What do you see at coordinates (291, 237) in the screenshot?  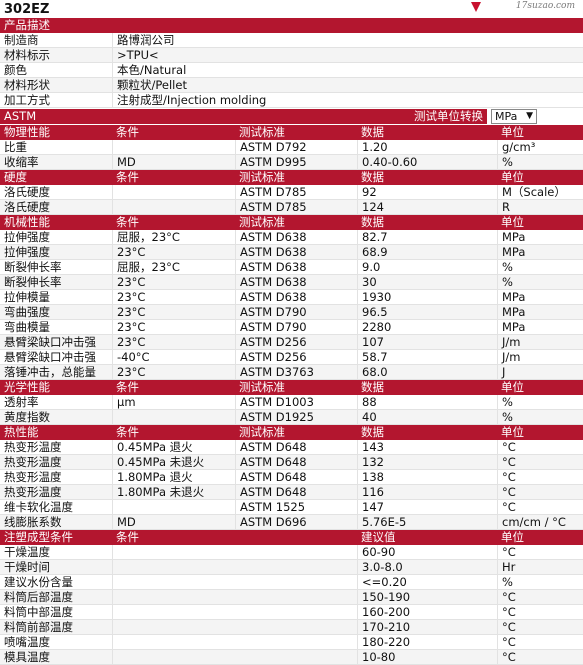 I see `table-row: 拉伸强度 屈服，23°C ASTM D638 82.7 MPa` at bounding box center [291, 237].